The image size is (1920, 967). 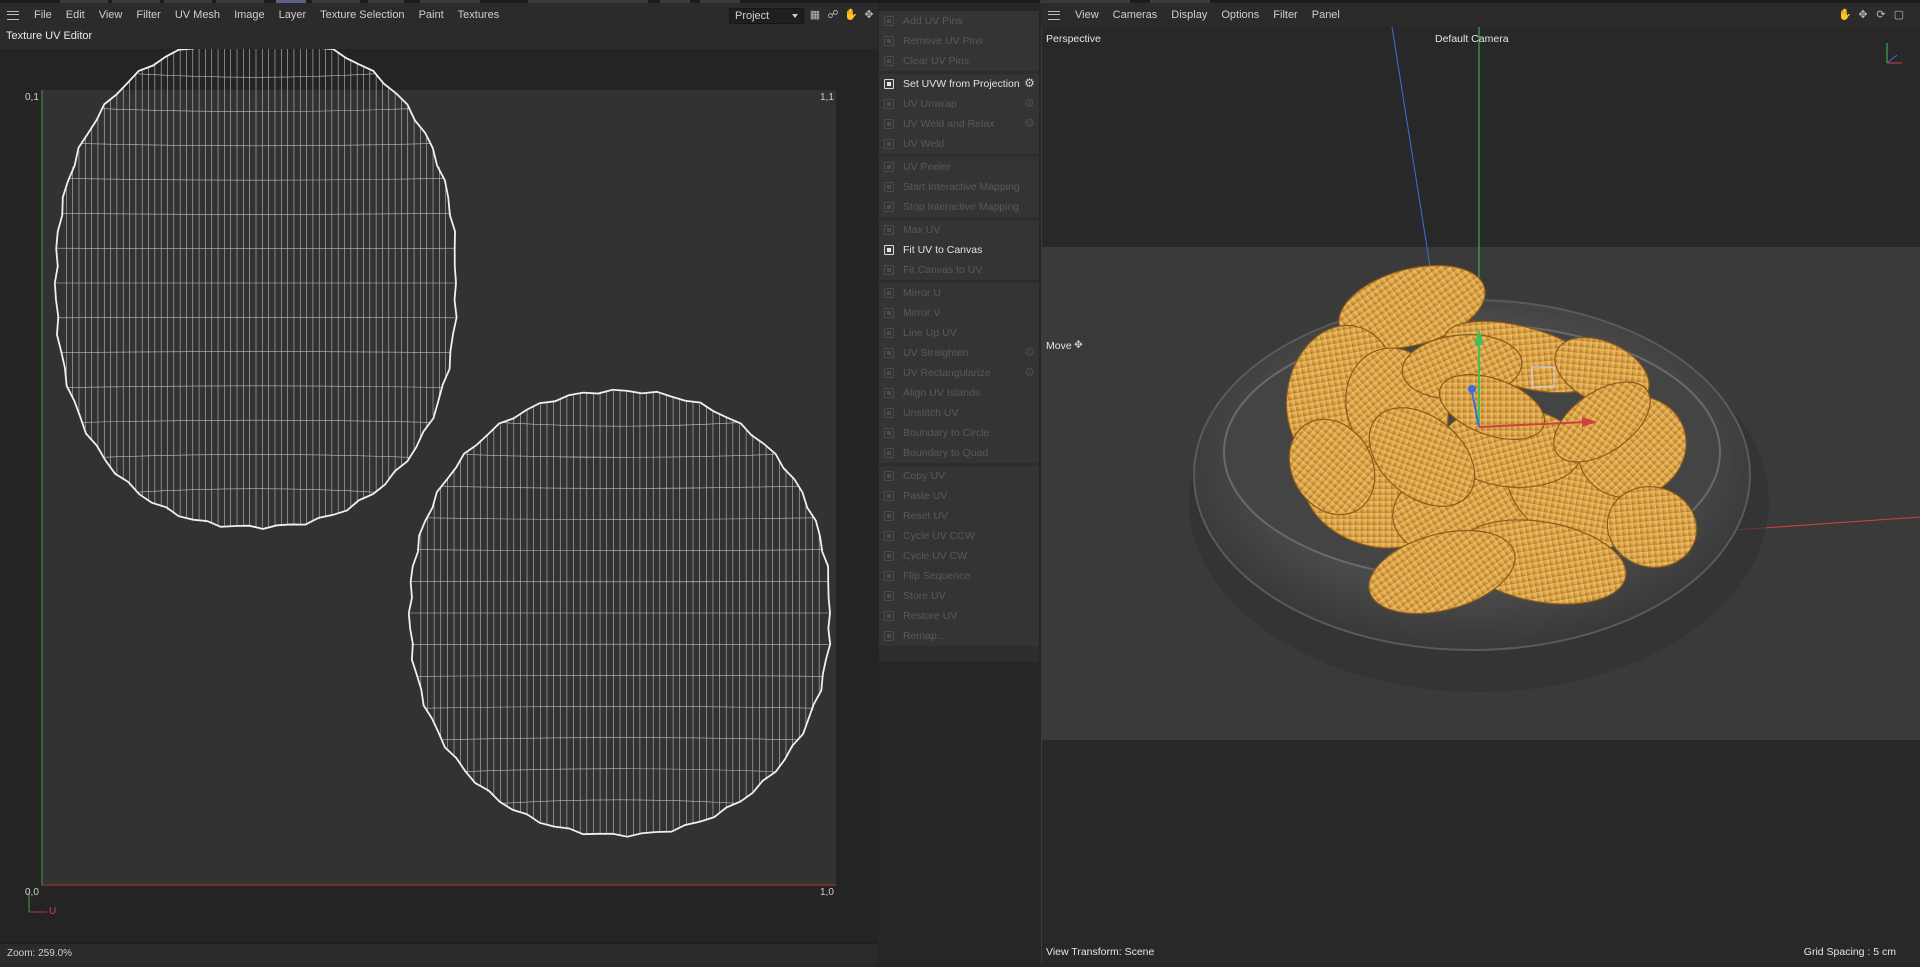 I want to click on lock-icon: ☍, so click(x=833, y=15).